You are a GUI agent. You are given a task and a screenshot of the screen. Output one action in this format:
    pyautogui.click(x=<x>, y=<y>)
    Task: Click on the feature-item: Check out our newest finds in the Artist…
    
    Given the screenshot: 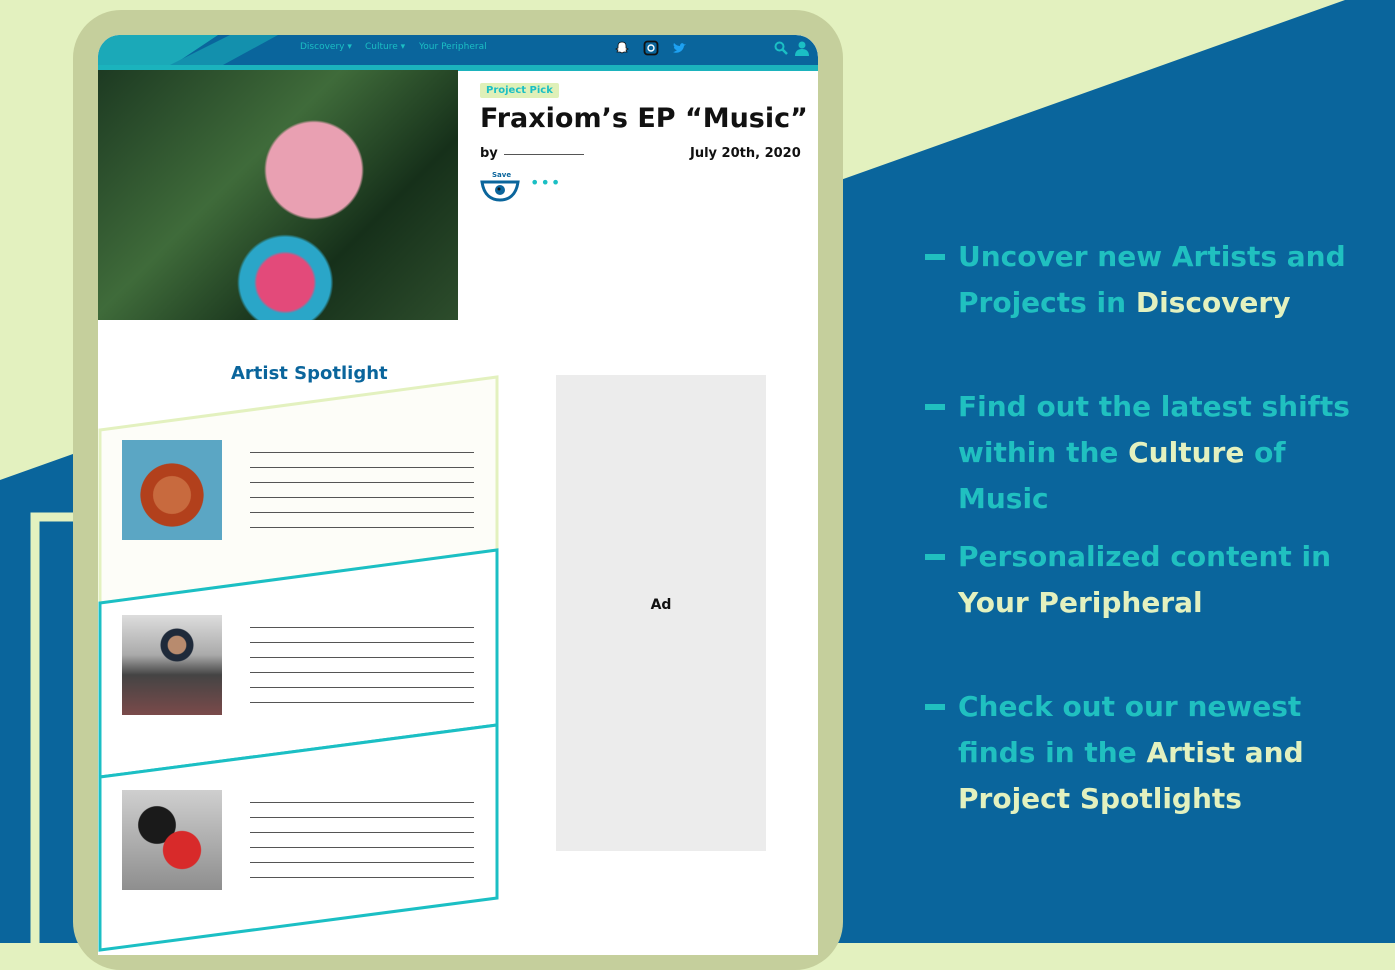 What is the action you would take?
    pyautogui.click(x=1145, y=753)
    